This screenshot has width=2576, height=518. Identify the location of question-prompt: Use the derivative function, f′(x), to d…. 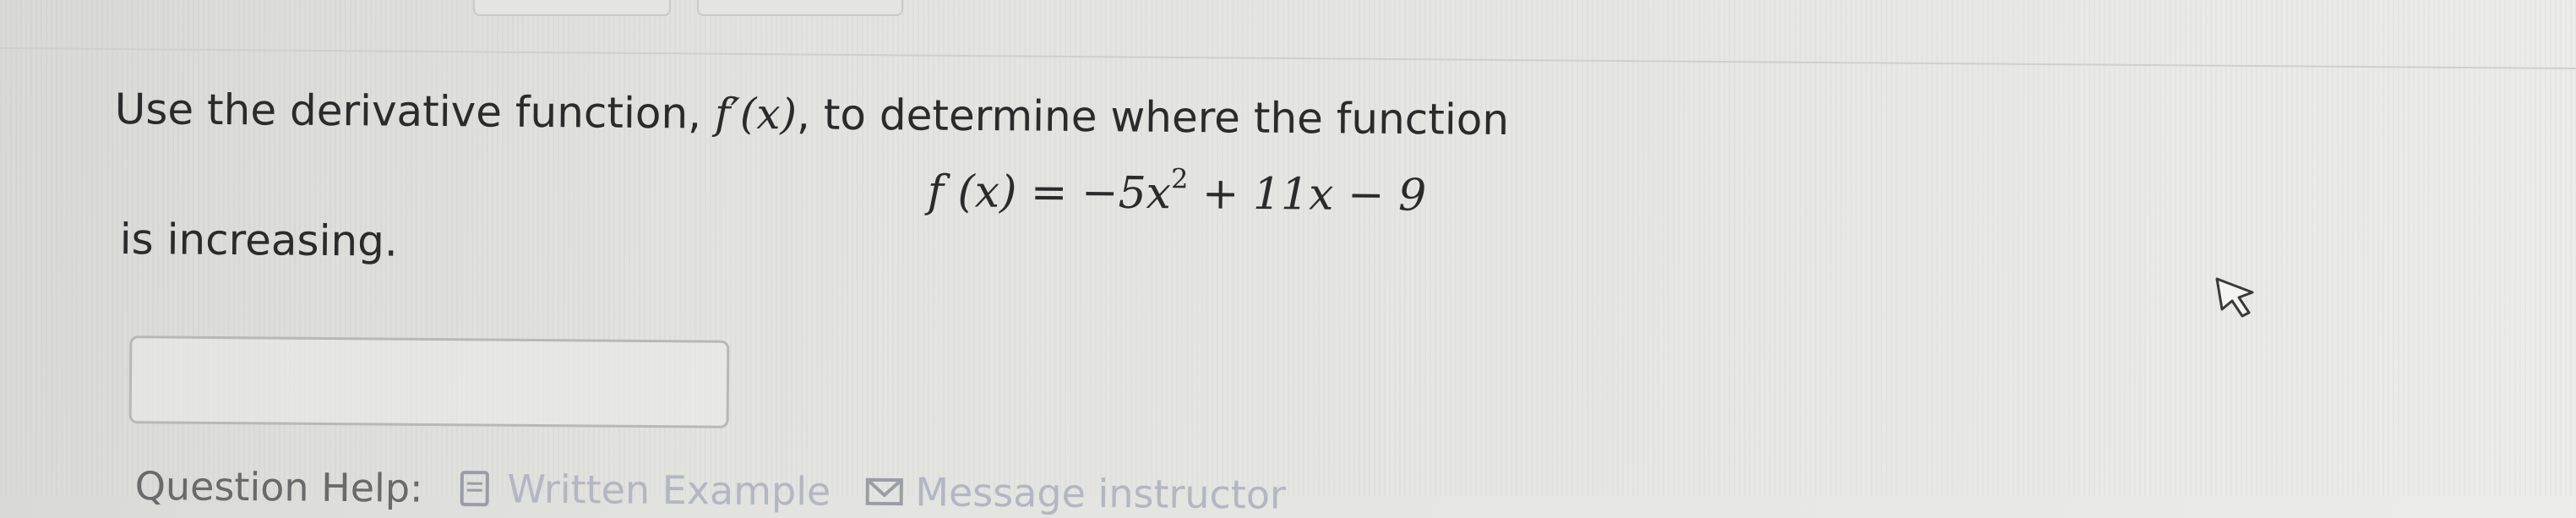
(812, 114).